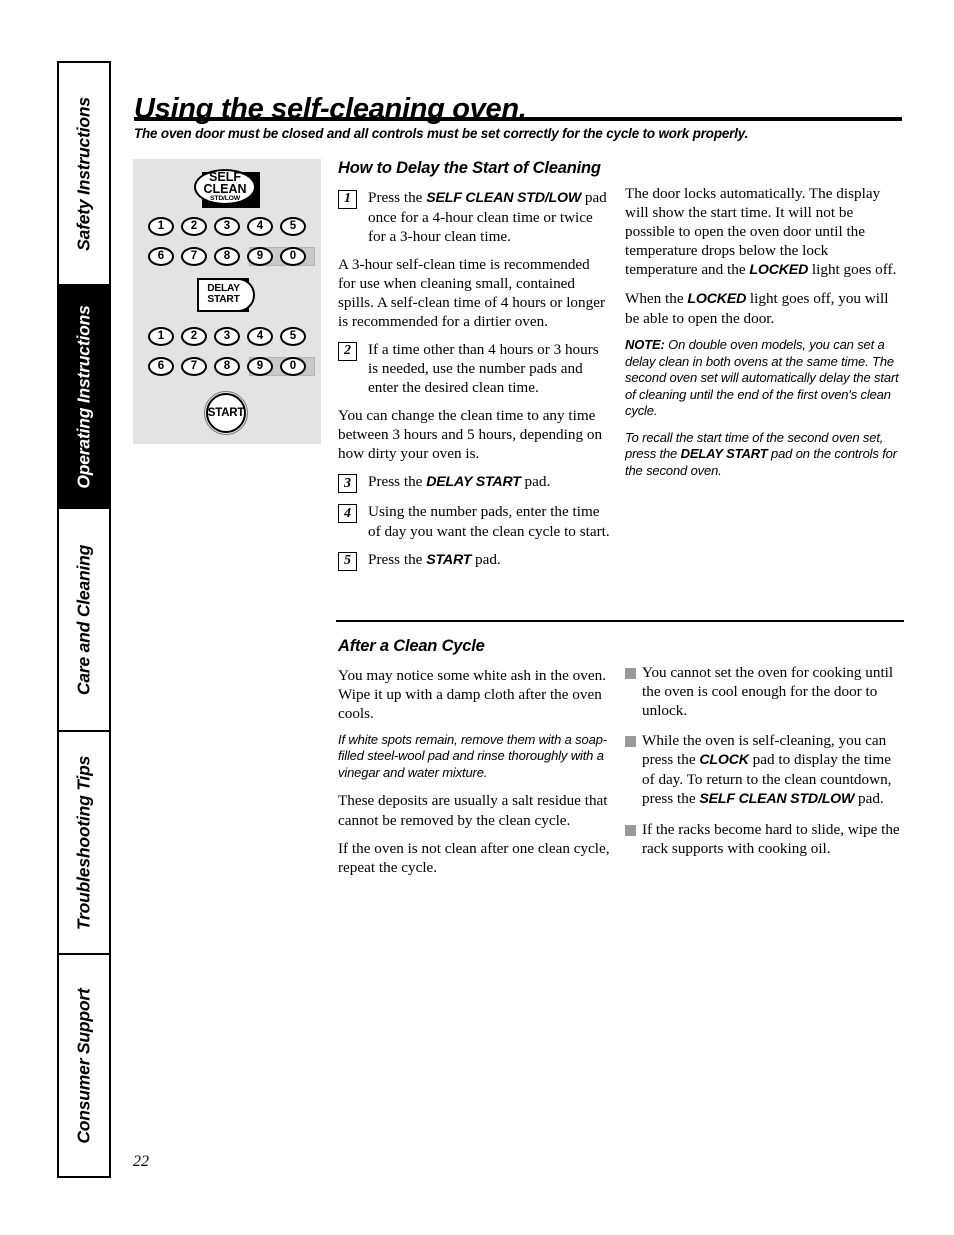 This screenshot has width=954, height=1235. I want to click on numpad2-key-4: 4, so click(260, 336).